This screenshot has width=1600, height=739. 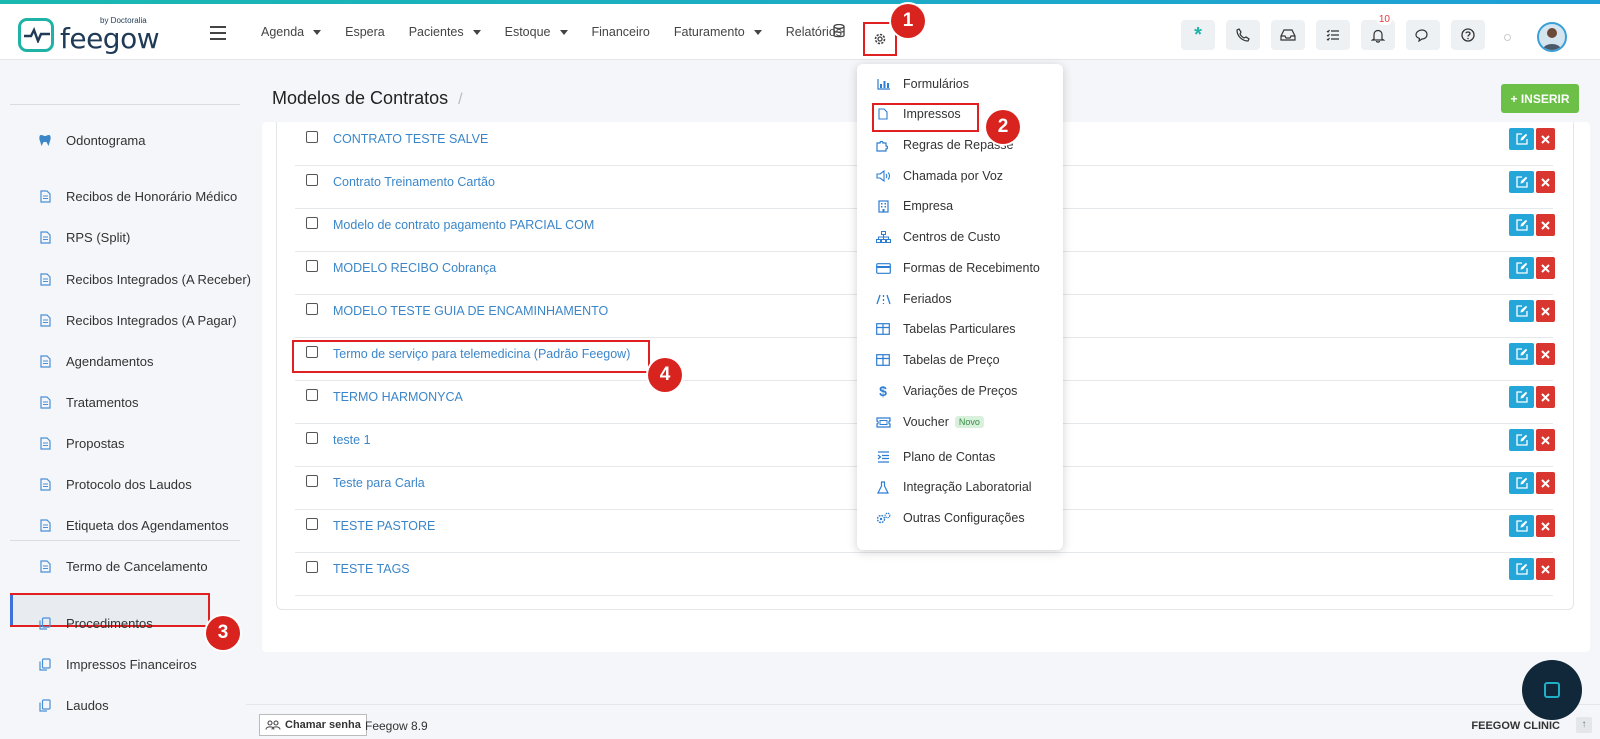 What do you see at coordinates (101, 484) in the screenshot?
I see `sidebar-item-protocolo-dos-laudos: Protocolo dos Laudos` at bounding box center [101, 484].